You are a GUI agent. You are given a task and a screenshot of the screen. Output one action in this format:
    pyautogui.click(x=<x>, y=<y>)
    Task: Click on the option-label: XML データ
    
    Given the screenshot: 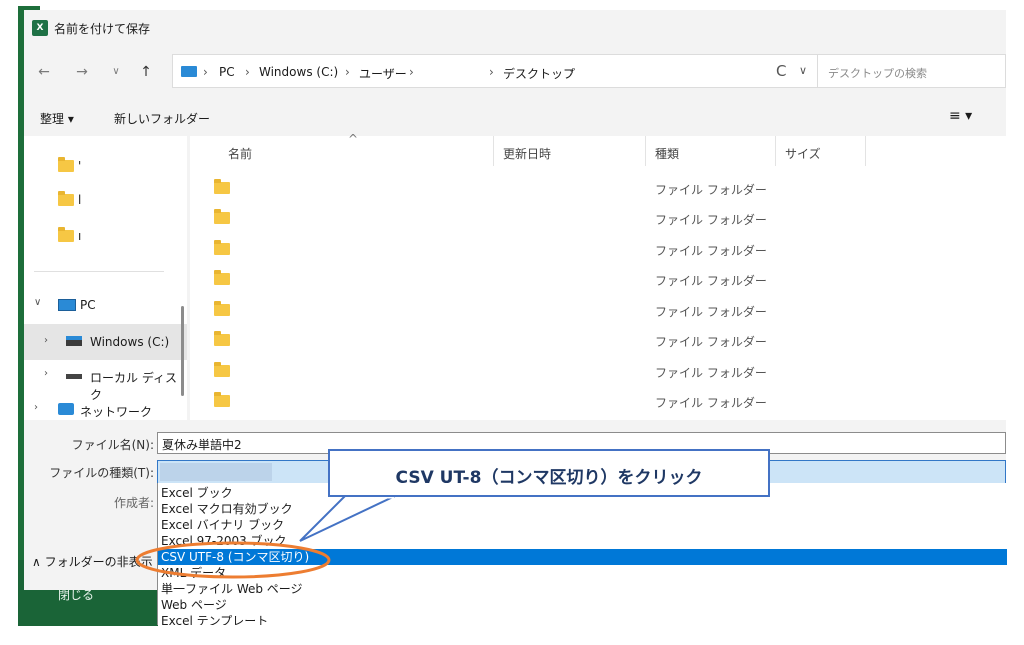 What is the action you would take?
    pyautogui.click(x=194, y=573)
    